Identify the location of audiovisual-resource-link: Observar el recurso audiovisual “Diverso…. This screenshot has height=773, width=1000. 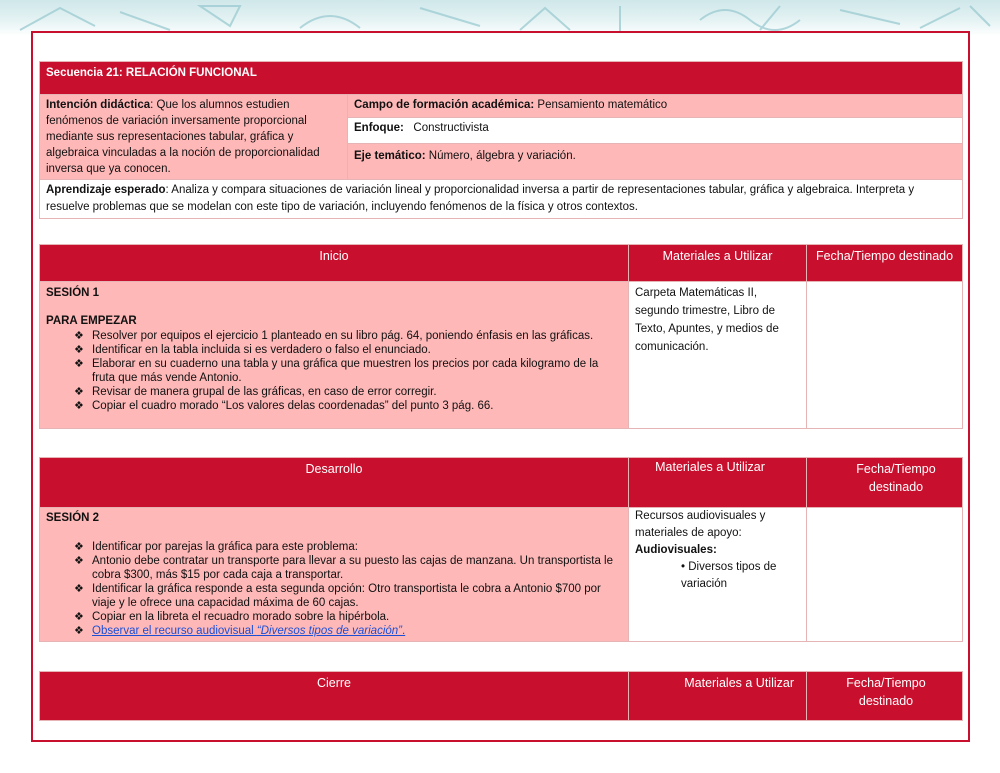
(248, 631).